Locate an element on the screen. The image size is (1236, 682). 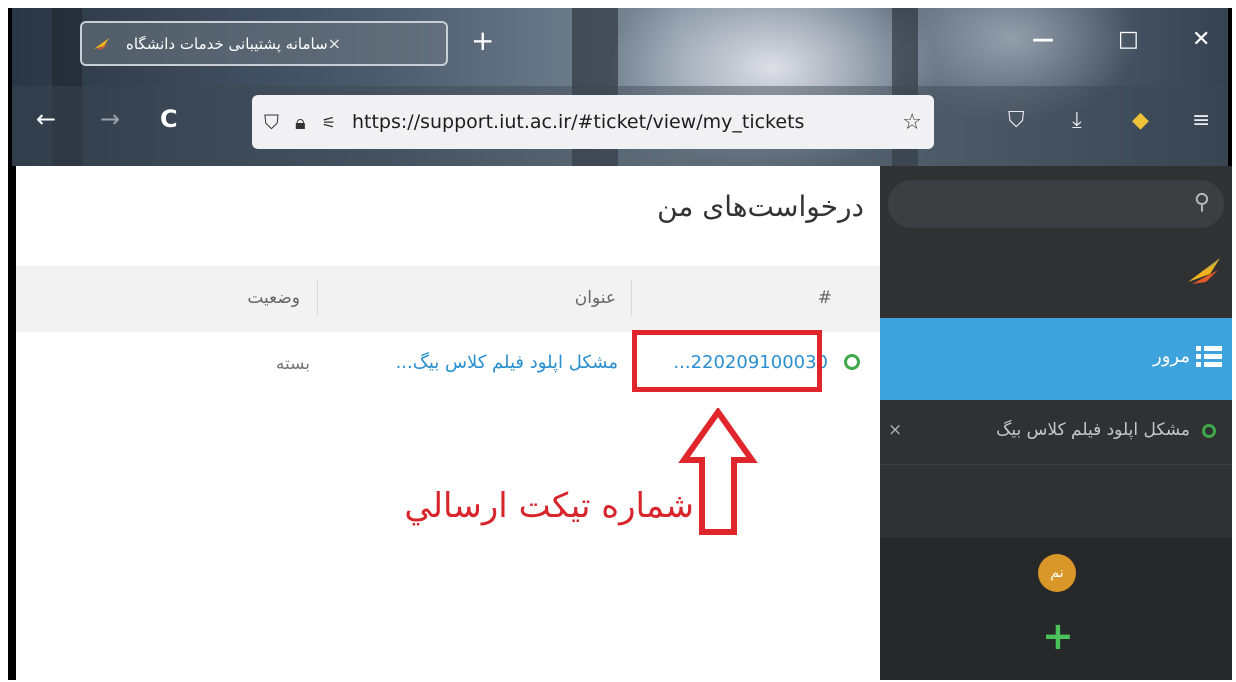
maximize-button: □ is located at coordinates (1128, 40).